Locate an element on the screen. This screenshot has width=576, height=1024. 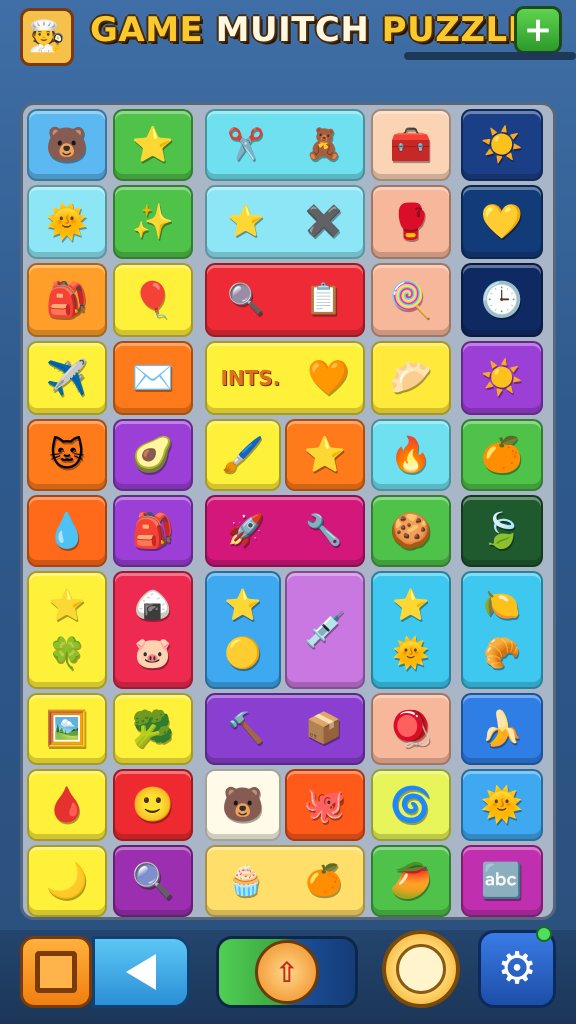
tile-r2c5: 🥊 is located at coordinates (411, 222).